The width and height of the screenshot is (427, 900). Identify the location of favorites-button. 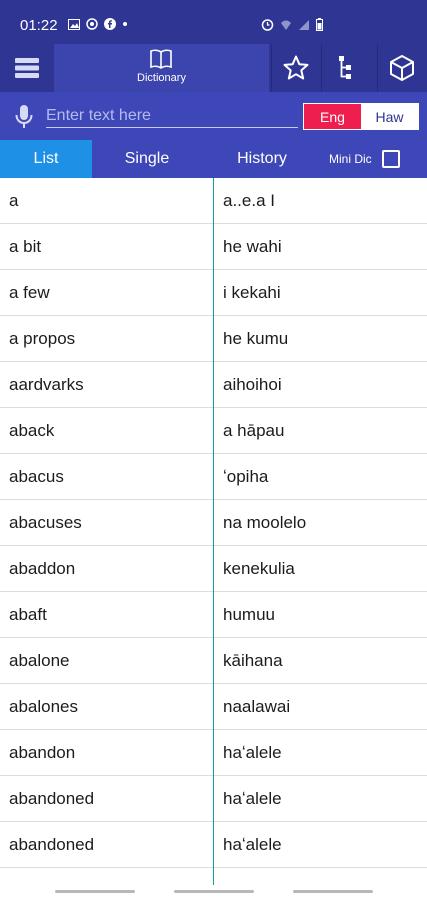
(295, 68).